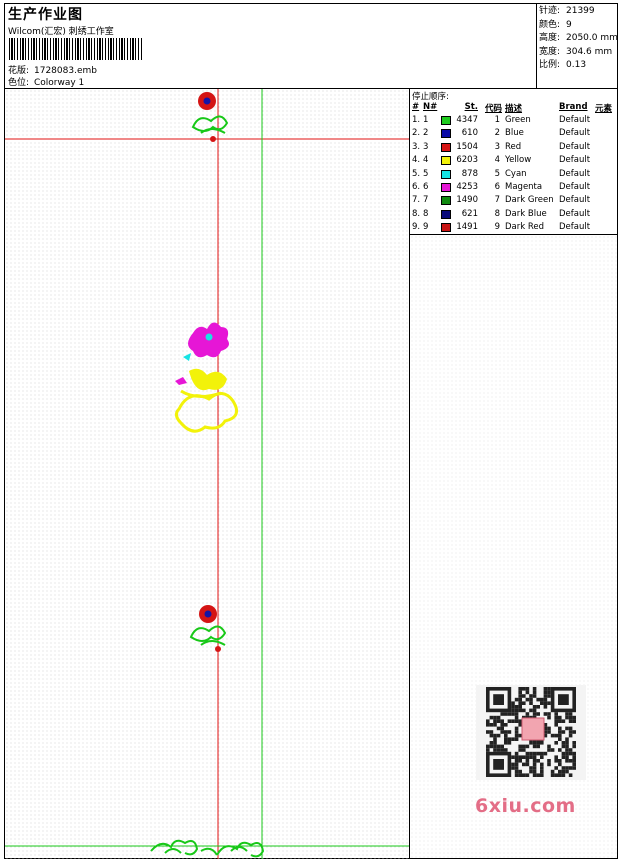  Describe the element at coordinates (426, 133) in the screenshot. I see `row-needle-number: 2` at that location.